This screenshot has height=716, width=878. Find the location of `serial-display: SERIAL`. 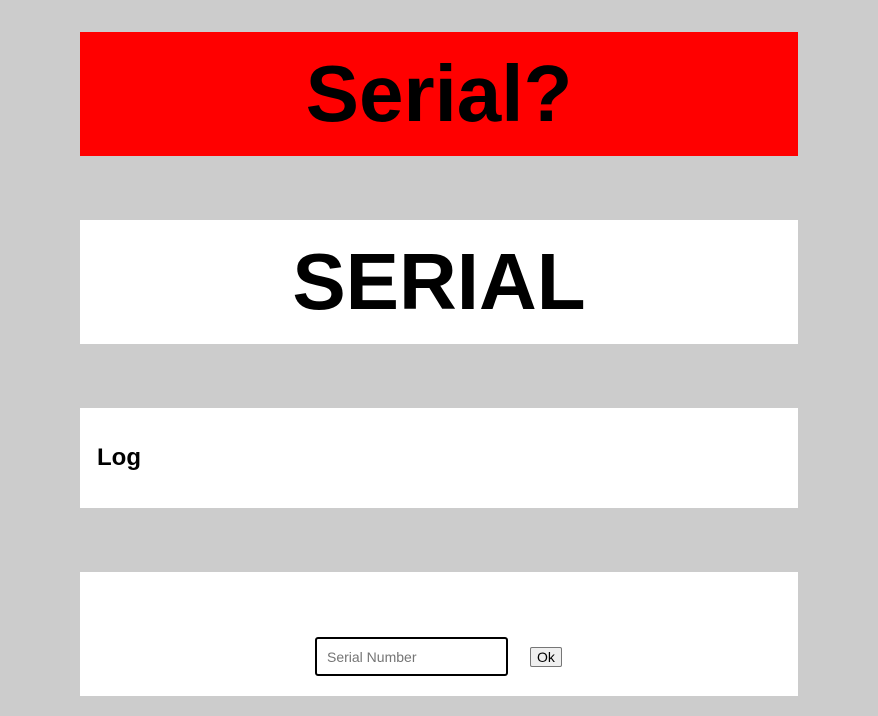

serial-display: SERIAL is located at coordinates (439, 282).